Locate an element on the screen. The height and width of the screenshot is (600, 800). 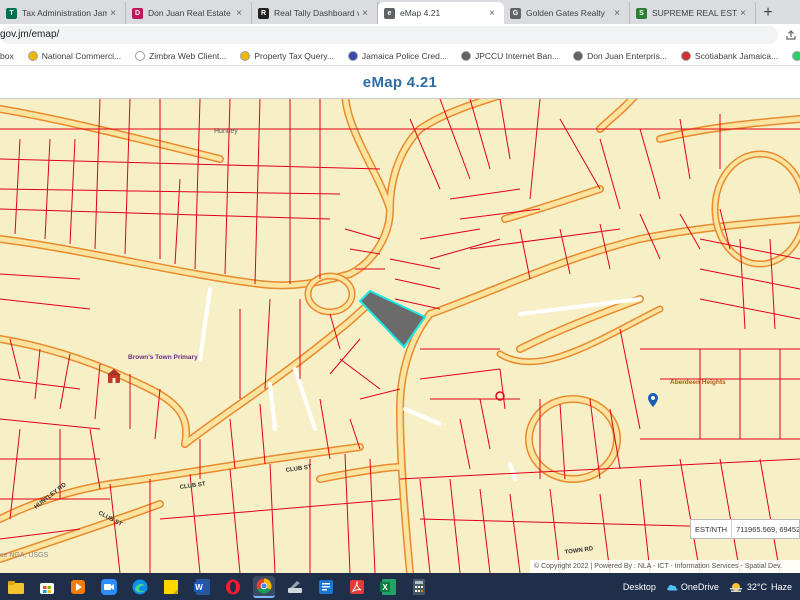
url-field: gov.jm/emap/ is located at coordinates (389, 35).